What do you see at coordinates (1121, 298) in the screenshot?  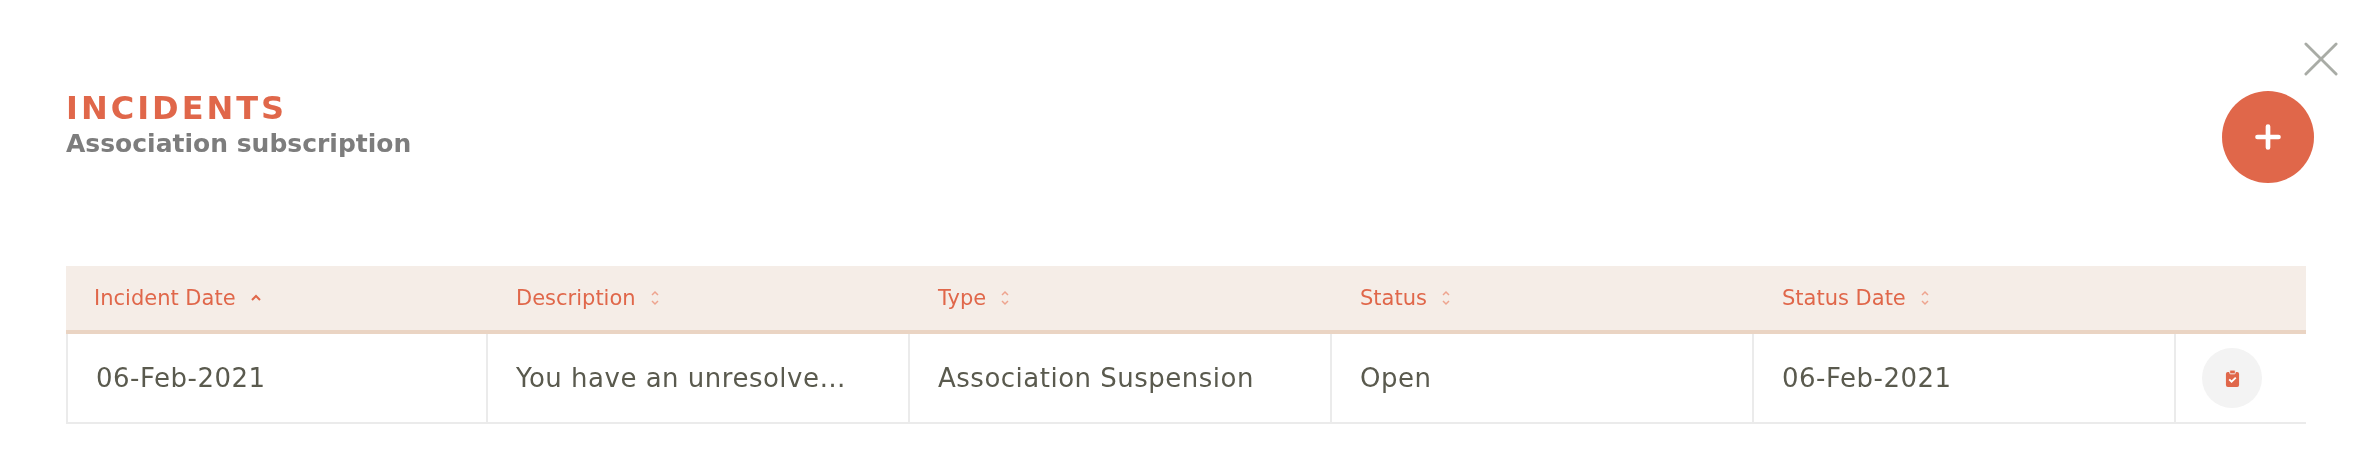 I see `column-header: Type` at bounding box center [1121, 298].